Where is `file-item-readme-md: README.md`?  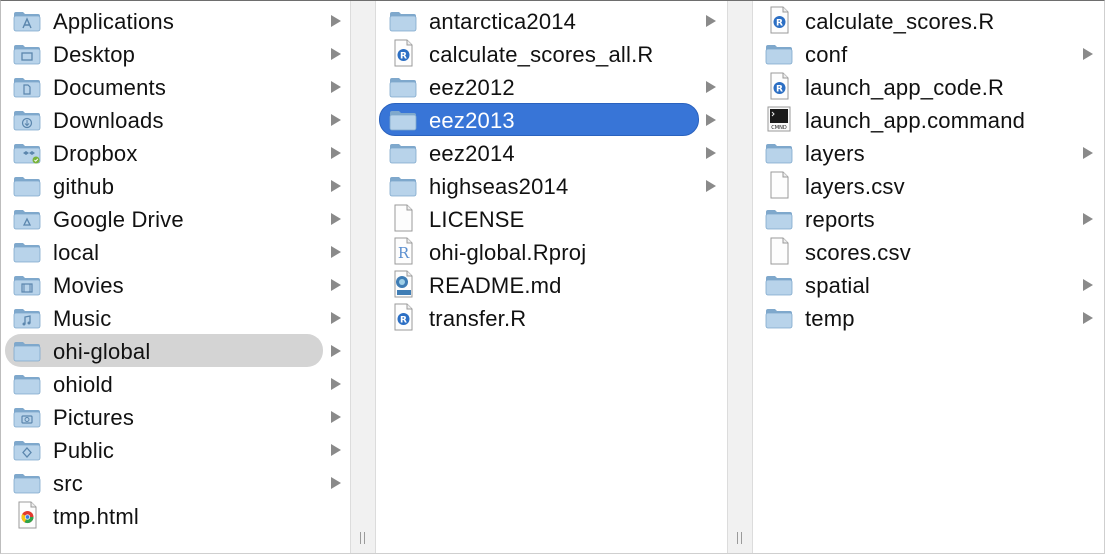
file-item-readme-md: README.md is located at coordinates (551, 284).